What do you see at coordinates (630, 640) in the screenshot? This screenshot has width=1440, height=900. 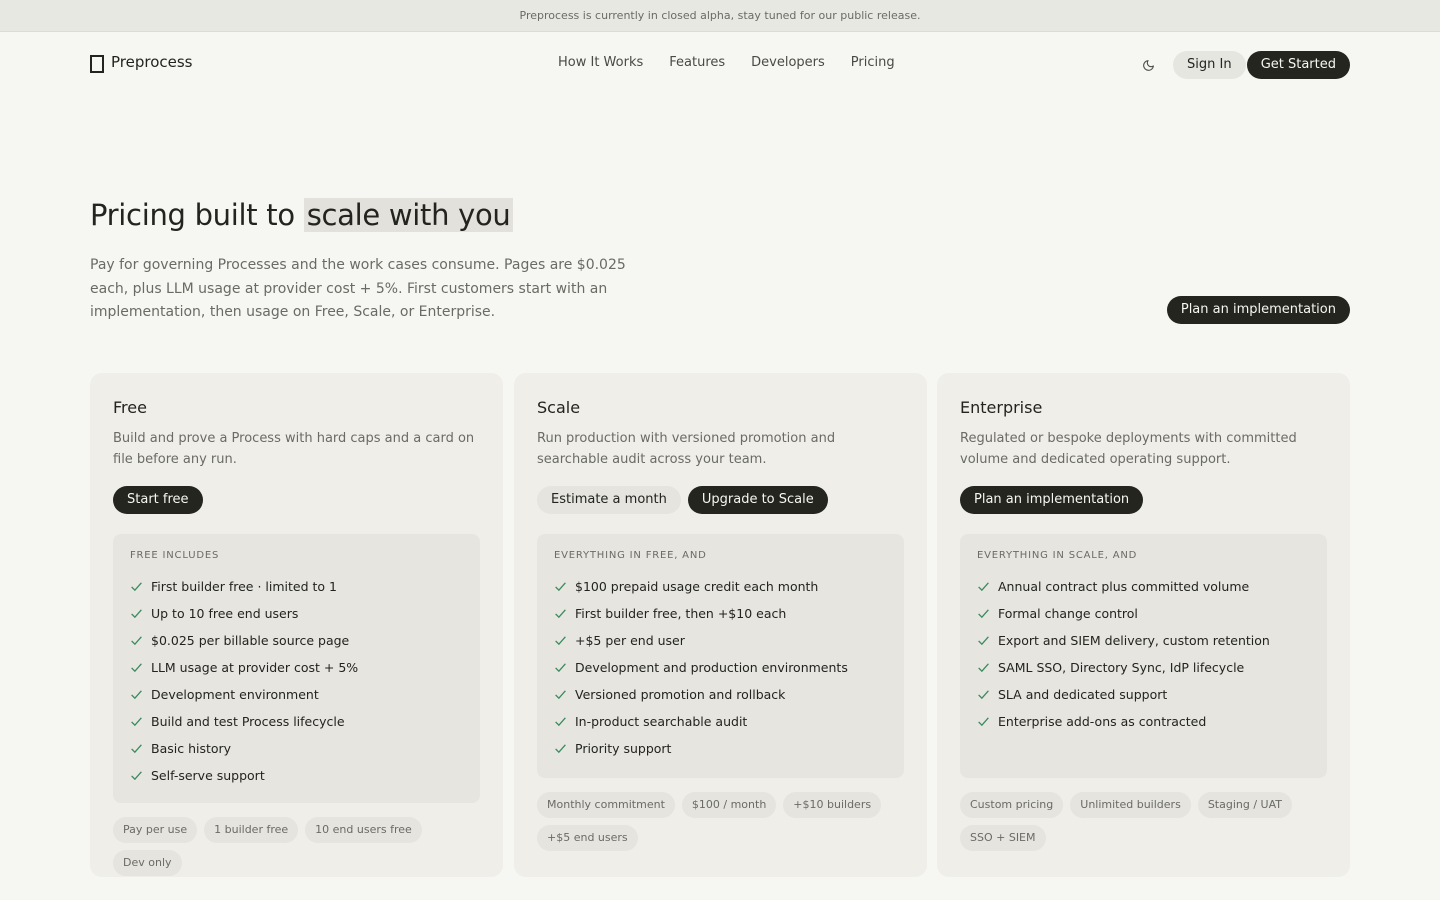 I see `feature-text: +$5 per end user` at bounding box center [630, 640].